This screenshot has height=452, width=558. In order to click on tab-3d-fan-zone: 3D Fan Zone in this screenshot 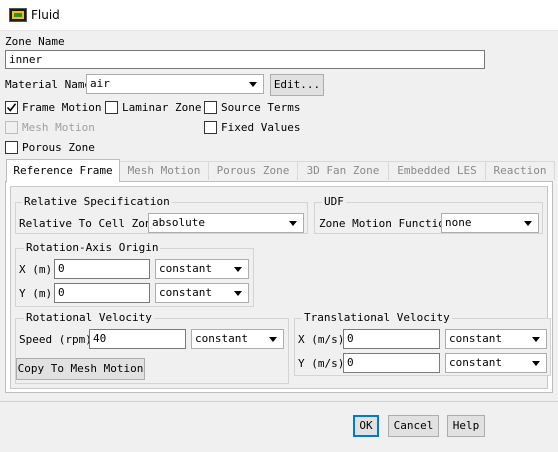, I will do `click(343, 170)`.